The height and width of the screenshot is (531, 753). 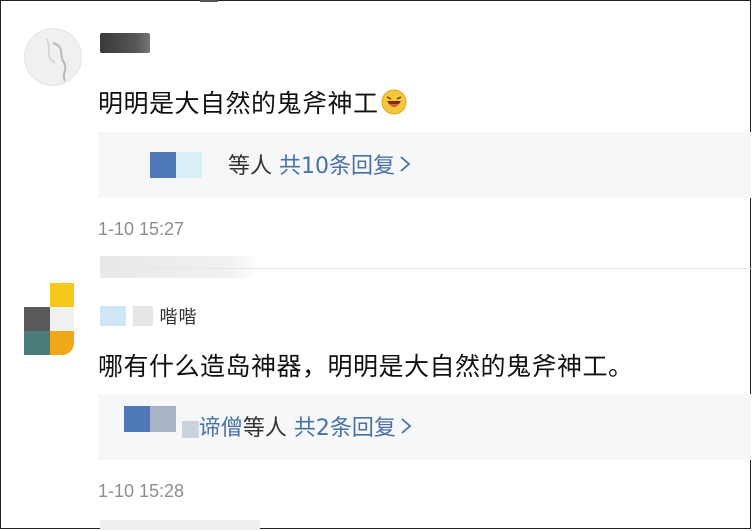 I want to click on reply-summary: 等人 共10条回复, so click(x=424, y=165).